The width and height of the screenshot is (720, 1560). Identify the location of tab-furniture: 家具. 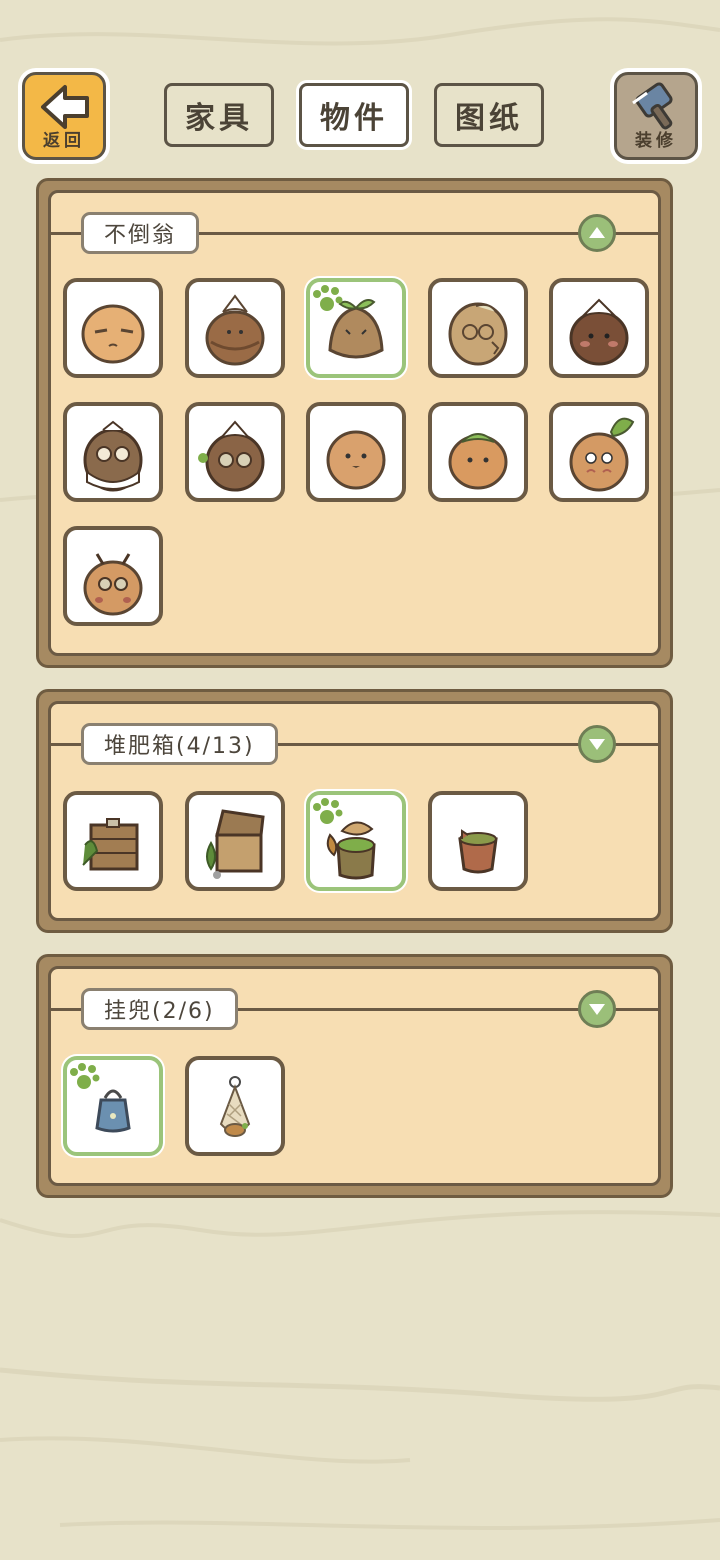
(219, 115).